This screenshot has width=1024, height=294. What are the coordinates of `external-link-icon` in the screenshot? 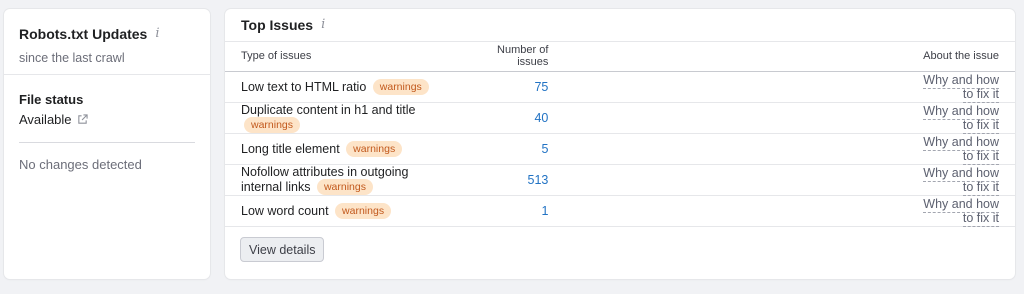 It's located at (82, 119).